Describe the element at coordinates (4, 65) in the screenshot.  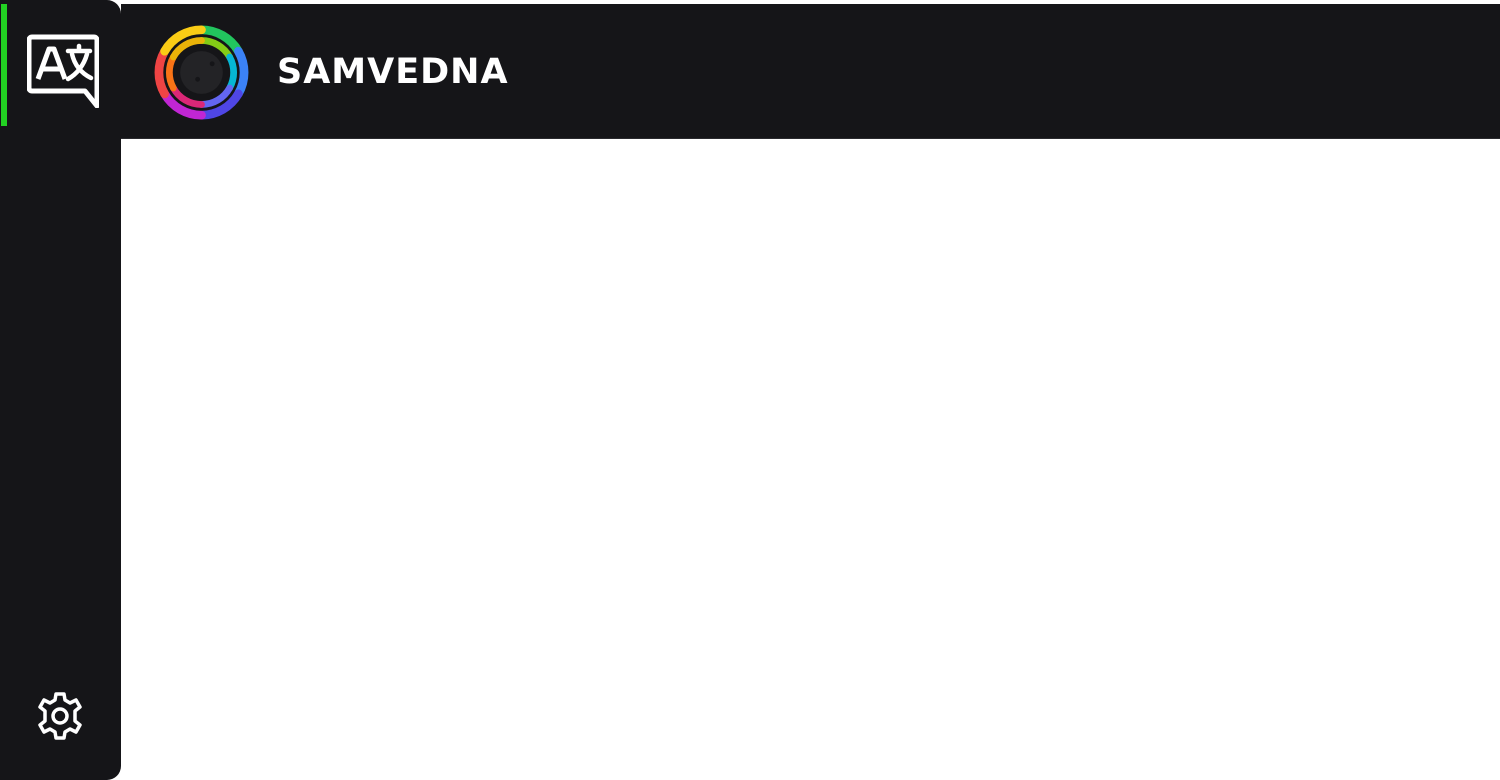
I see `active-indicator` at that location.